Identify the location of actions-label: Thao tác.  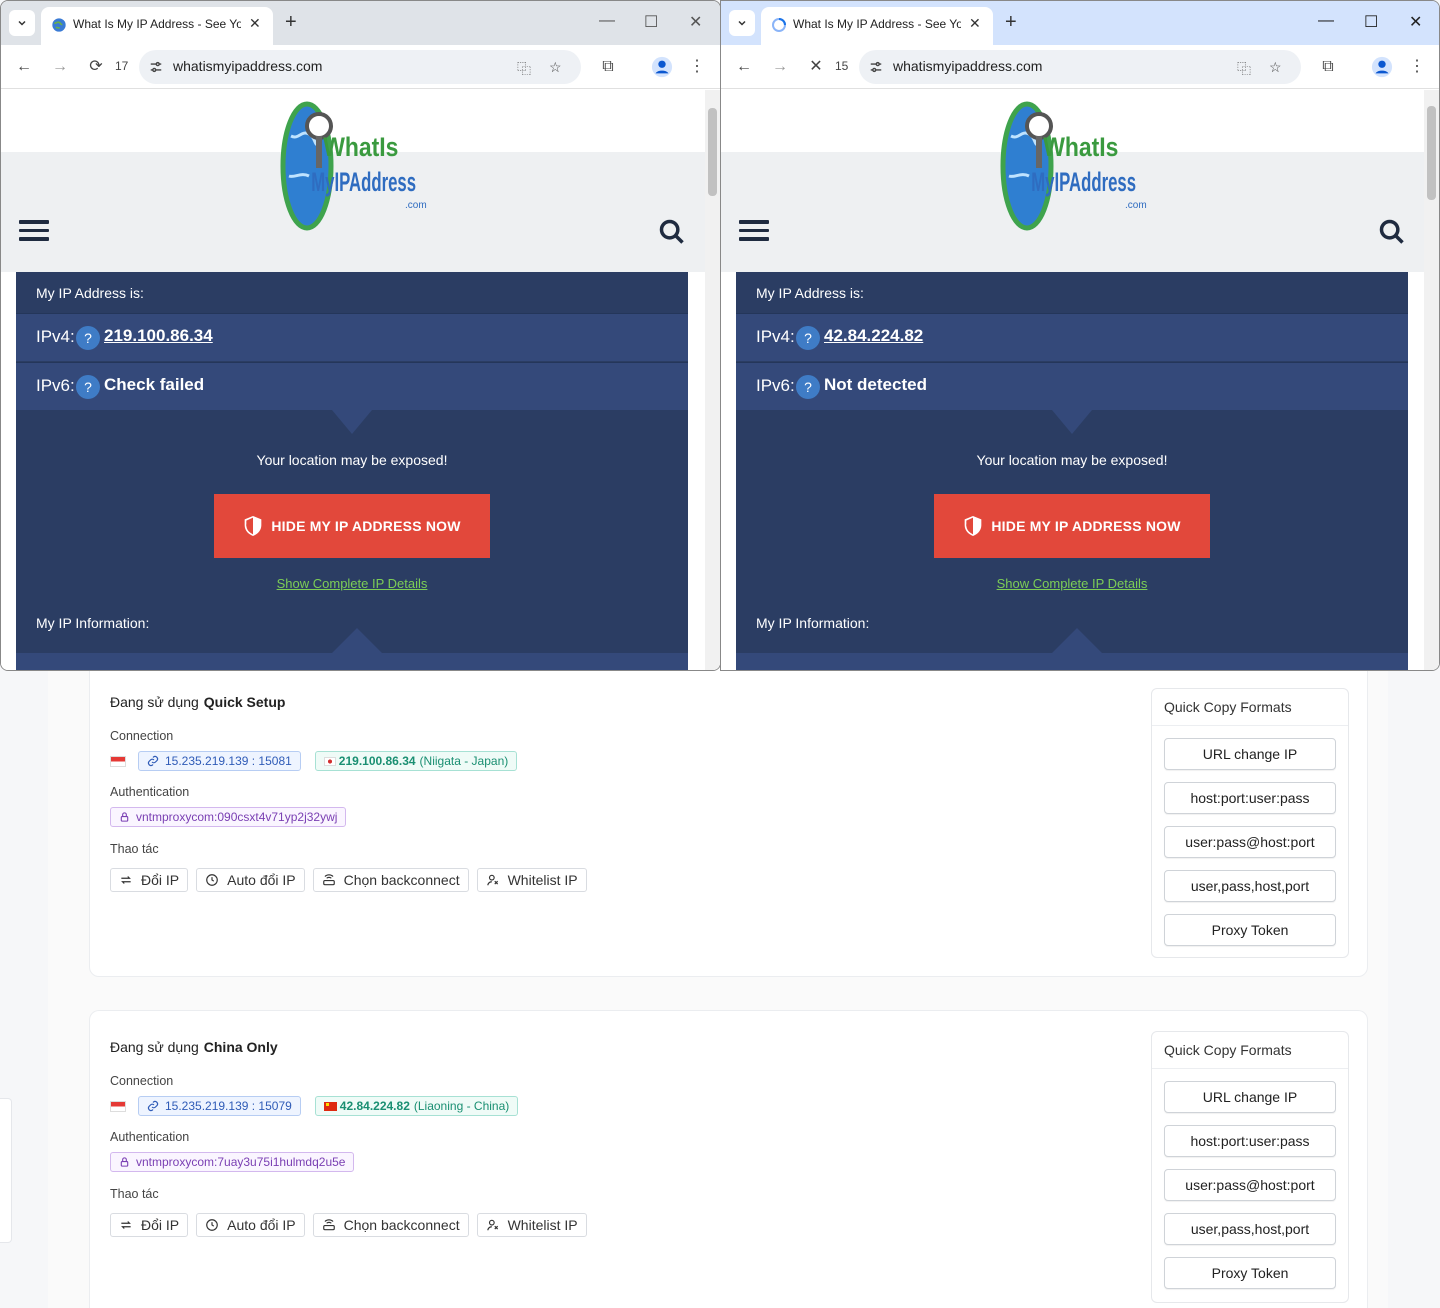
(134, 1194).